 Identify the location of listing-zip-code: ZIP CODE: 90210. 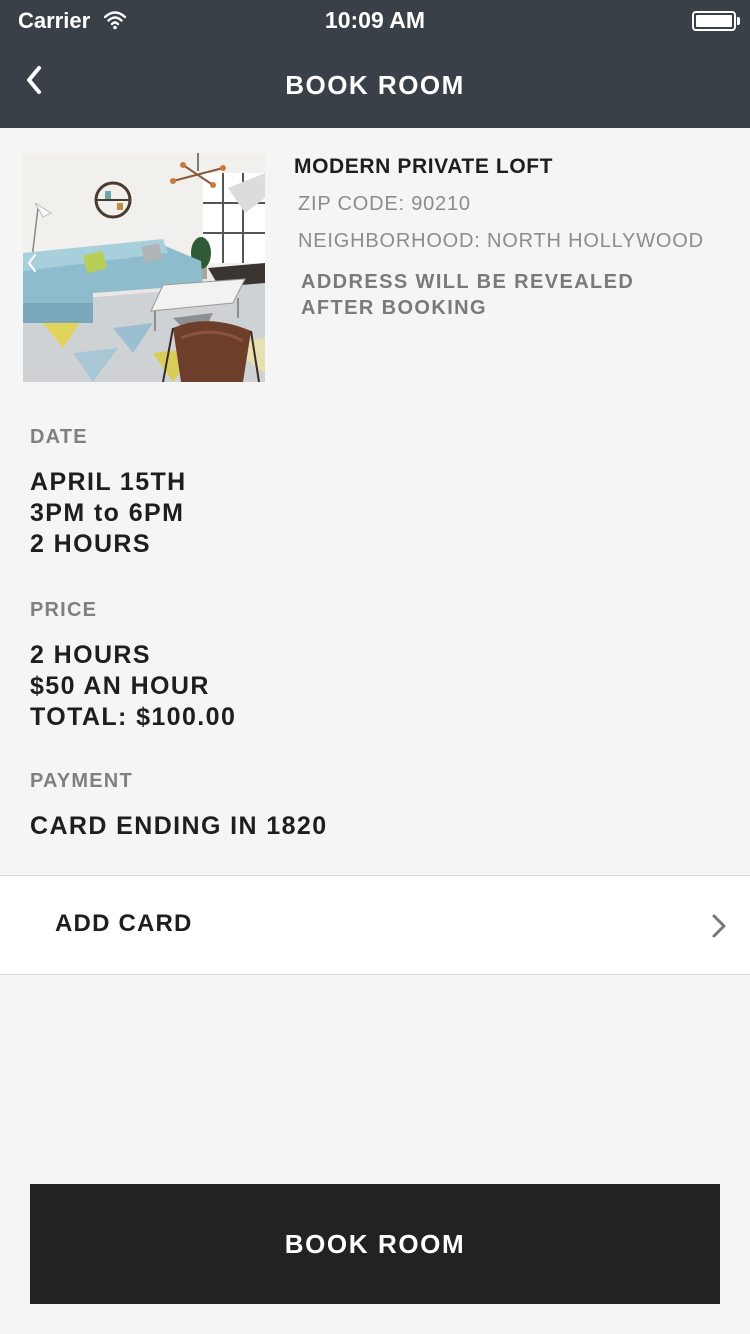
(384, 204).